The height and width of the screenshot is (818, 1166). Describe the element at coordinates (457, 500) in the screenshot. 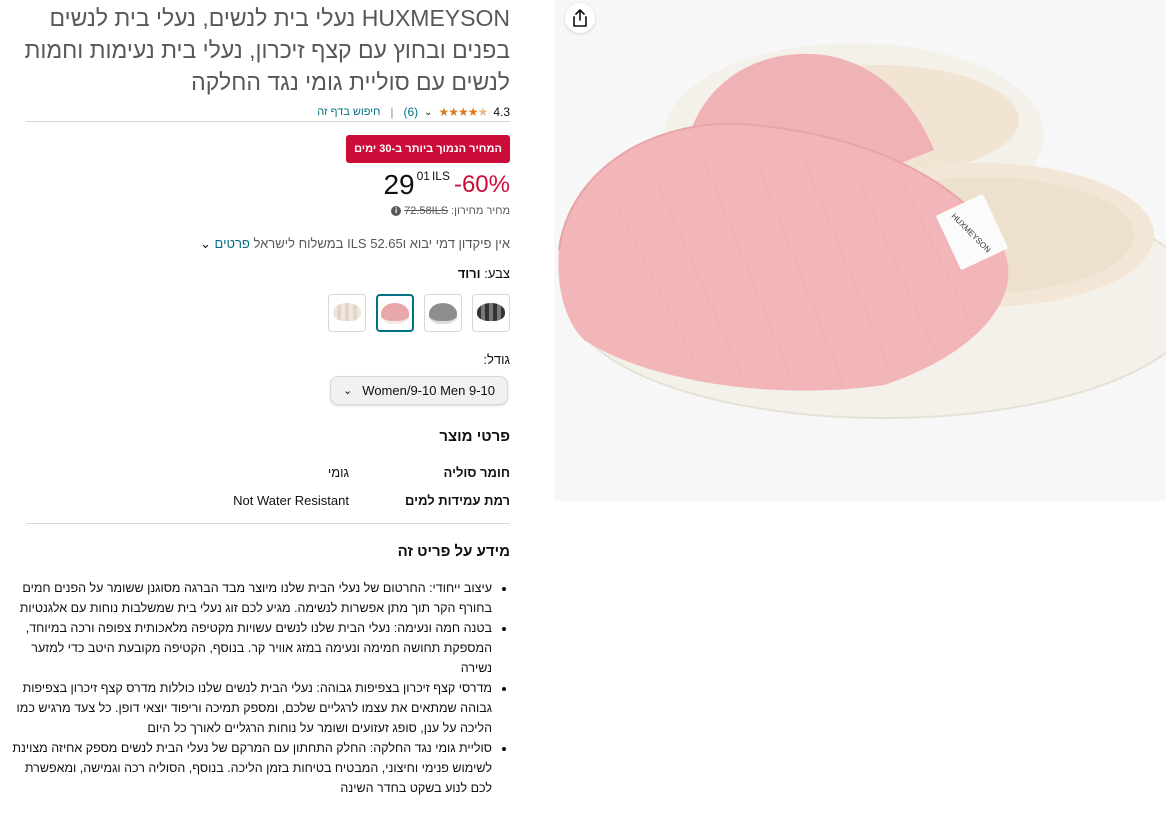

I see `detail-key-water-resistance: רמת עמידות למים` at that location.